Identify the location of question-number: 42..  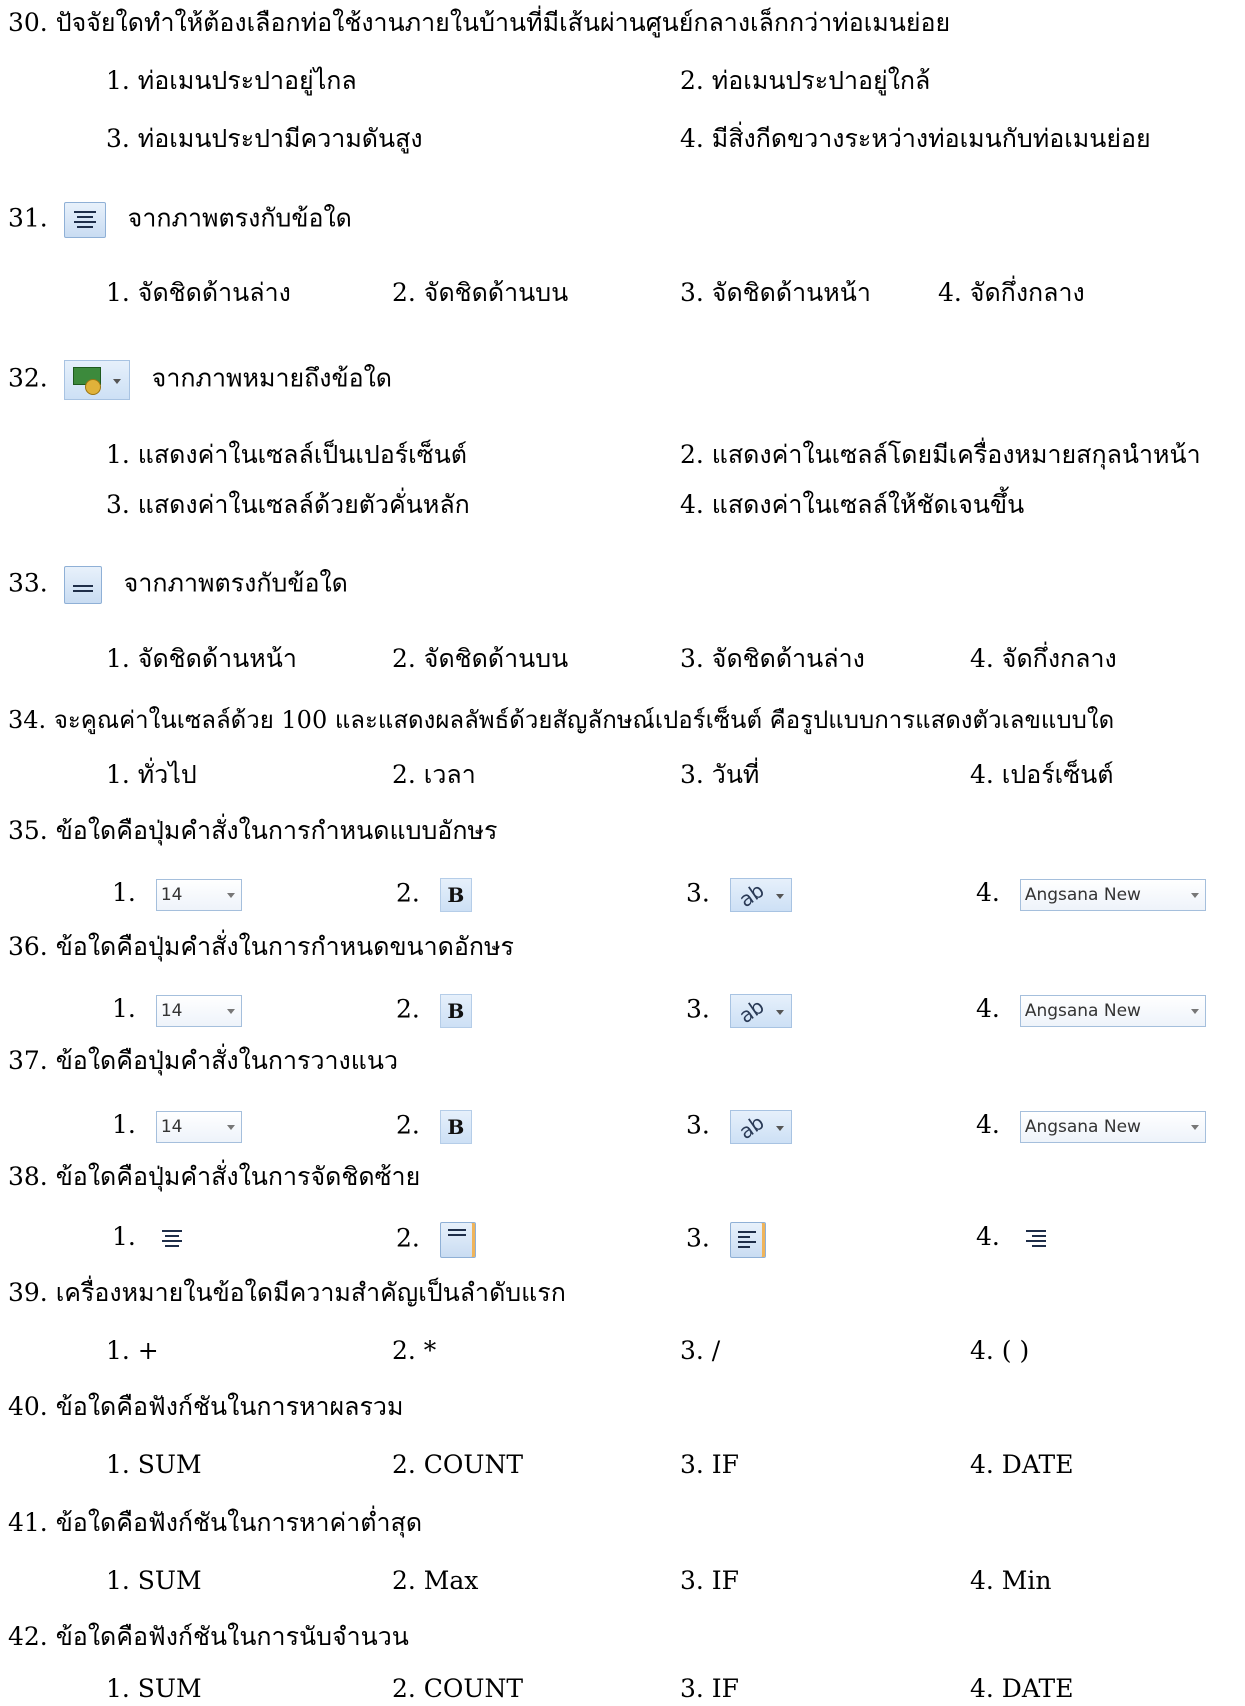
(28, 1636).